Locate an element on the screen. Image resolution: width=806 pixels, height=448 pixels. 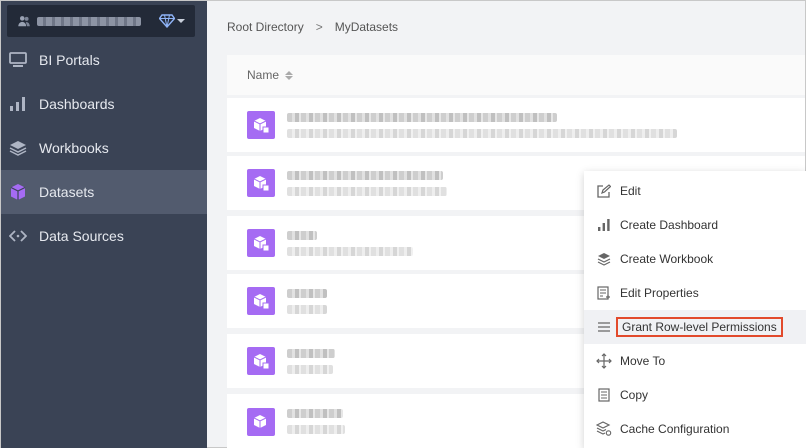
code-arrows-icon is located at coordinates (18, 236).